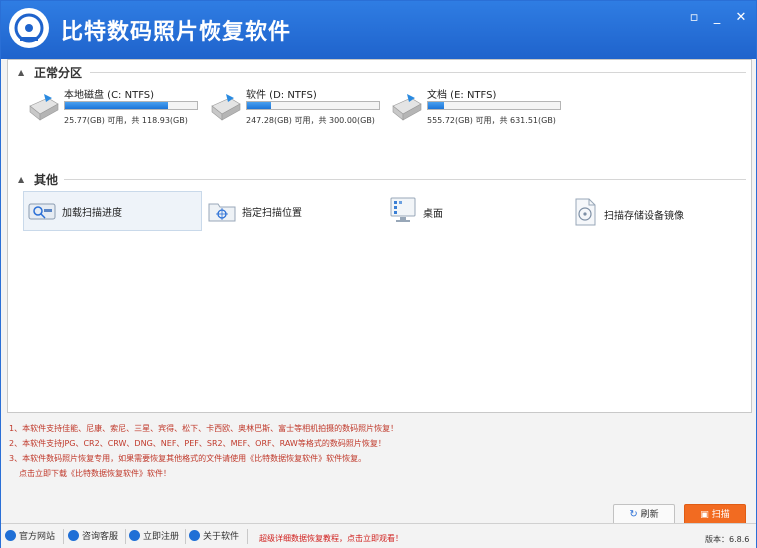 Image resolution: width=757 pixels, height=548 pixels. What do you see at coordinates (649, 515) in the screenshot?
I see `refresh-label: 刷新` at bounding box center [649, 515].